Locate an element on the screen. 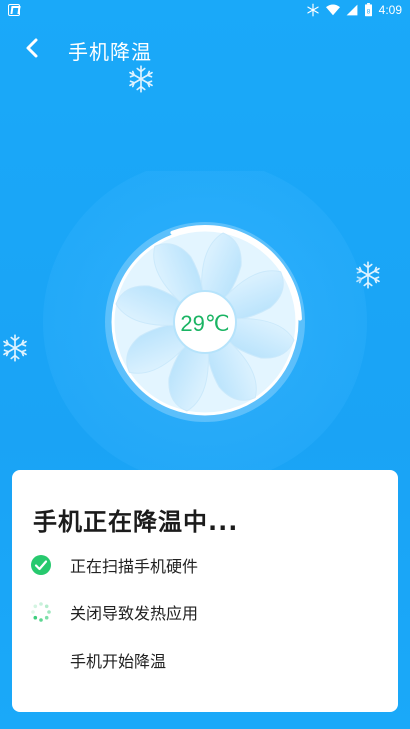 The height and width of the screenshot is (729, 410). chevron-left-icon is located at coordinates (32, 48).